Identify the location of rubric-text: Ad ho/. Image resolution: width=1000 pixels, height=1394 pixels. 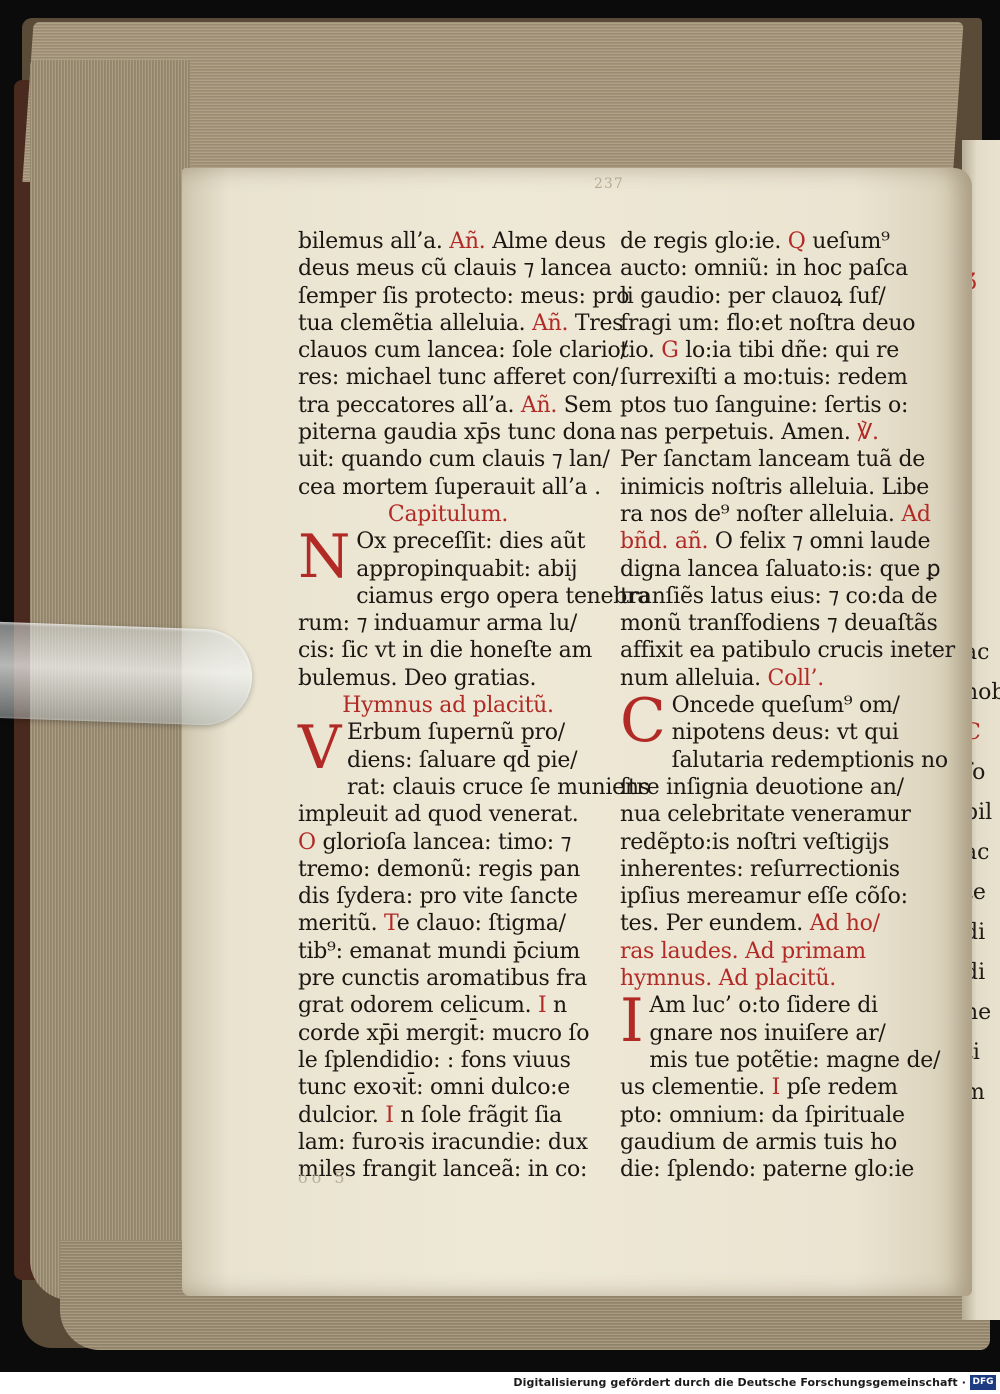
(844, 924).